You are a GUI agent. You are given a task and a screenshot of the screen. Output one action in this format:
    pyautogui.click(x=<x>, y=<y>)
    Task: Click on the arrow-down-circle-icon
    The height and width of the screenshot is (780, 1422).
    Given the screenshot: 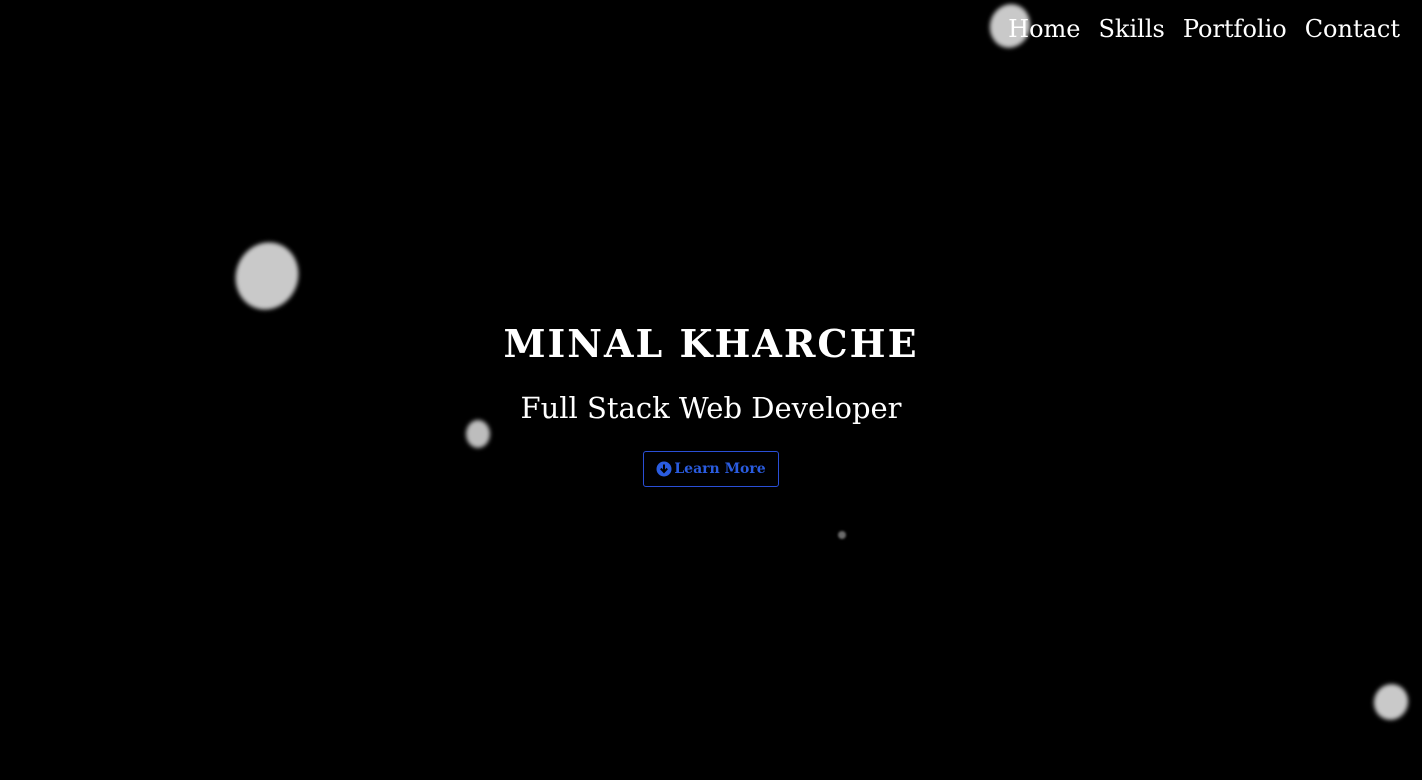 What is the action you would take?
    pyautogui.click(x=664, y=469)
    